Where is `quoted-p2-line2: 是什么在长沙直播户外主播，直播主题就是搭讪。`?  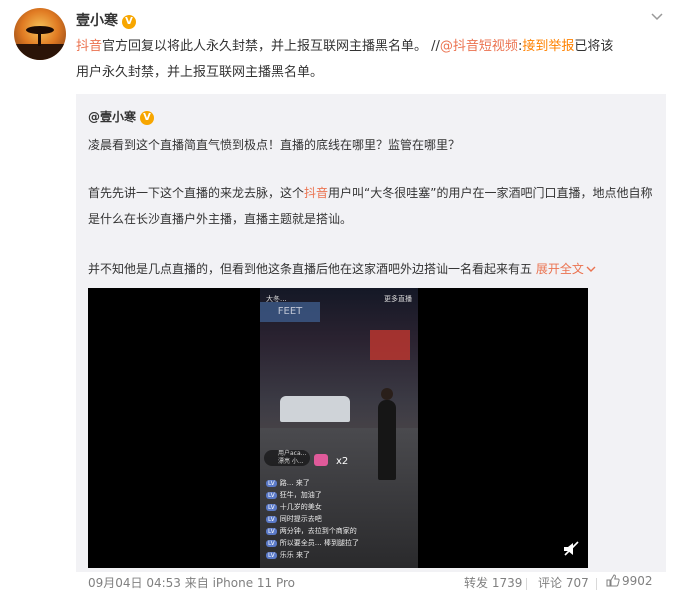
quoted-p2-line2: 是什么在长沙直播户外主播，直播主题就是搭讪。 is located at coordinates (220, 219).